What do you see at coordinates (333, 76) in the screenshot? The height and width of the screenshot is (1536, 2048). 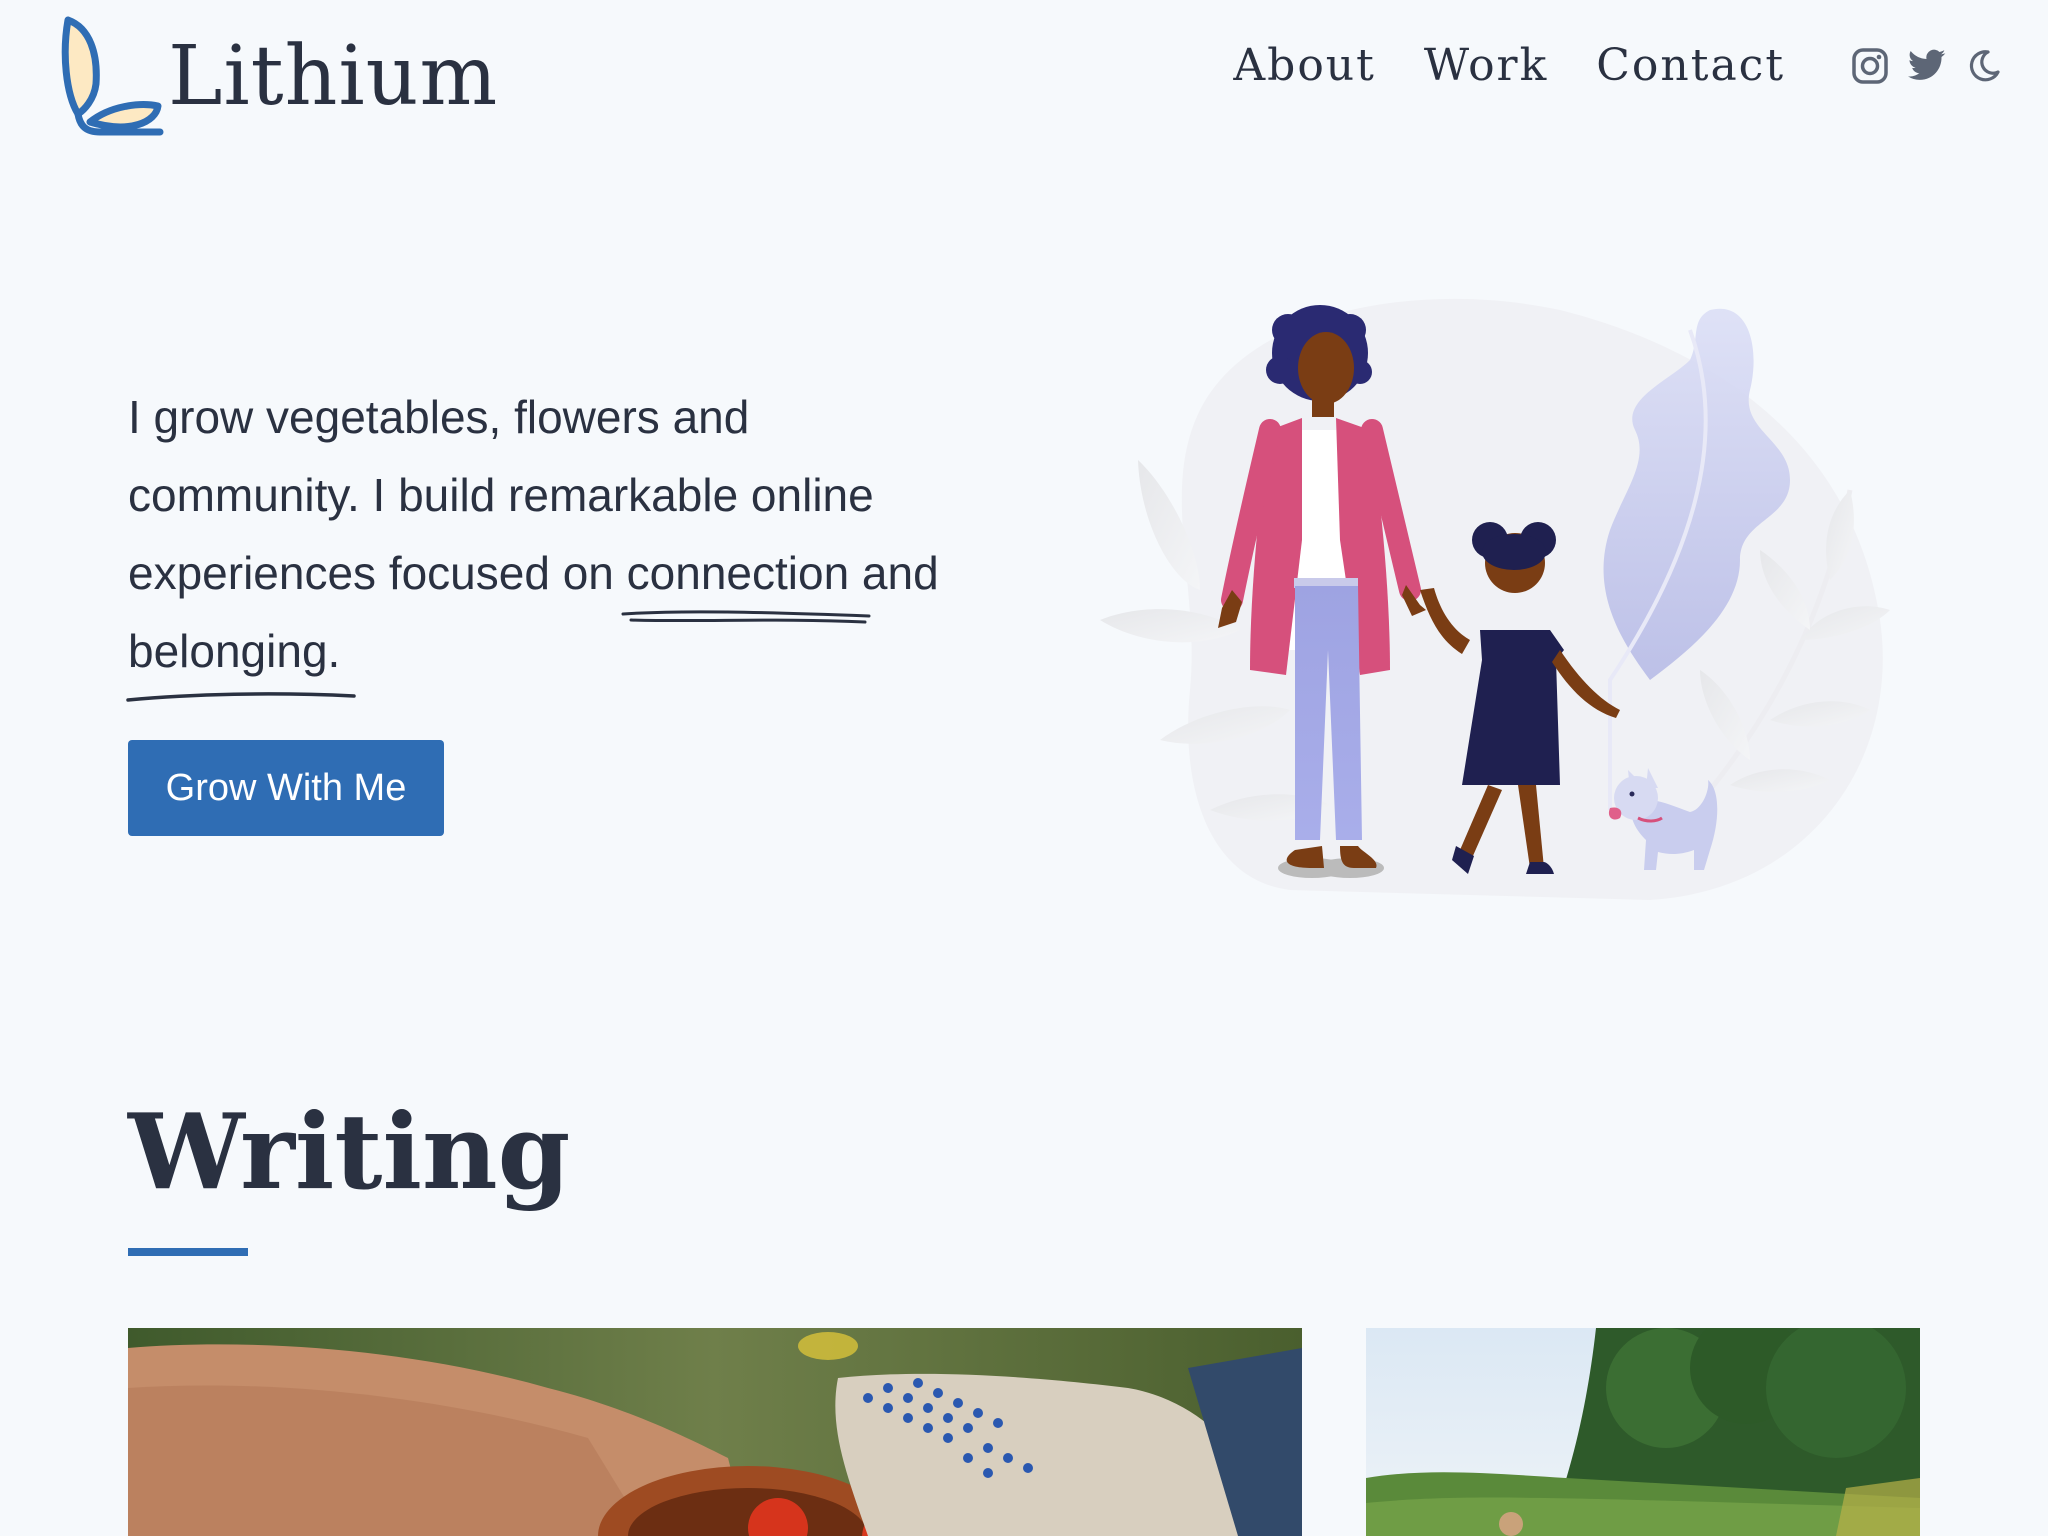 I see `site-name: Lithium` at bounding box center [333, 76].